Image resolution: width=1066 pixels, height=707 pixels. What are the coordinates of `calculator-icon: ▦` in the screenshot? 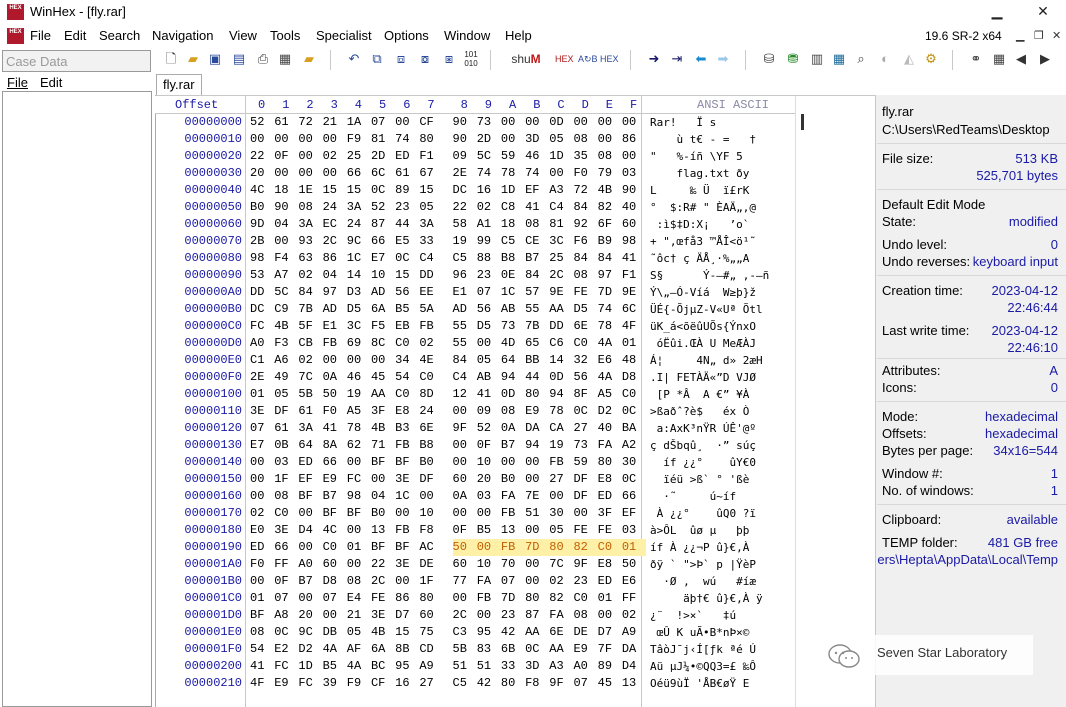 It's located at (839, 59).